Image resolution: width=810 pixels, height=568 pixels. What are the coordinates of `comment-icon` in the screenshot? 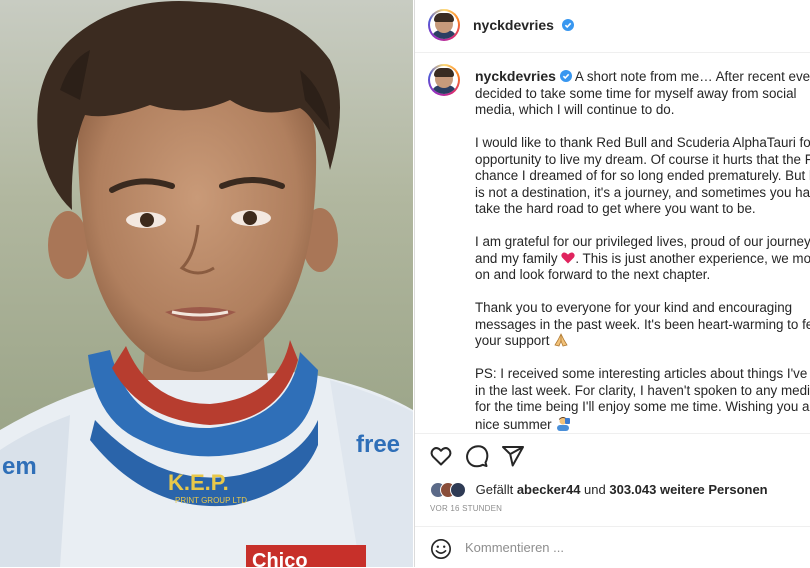 It's located at (477, 456).